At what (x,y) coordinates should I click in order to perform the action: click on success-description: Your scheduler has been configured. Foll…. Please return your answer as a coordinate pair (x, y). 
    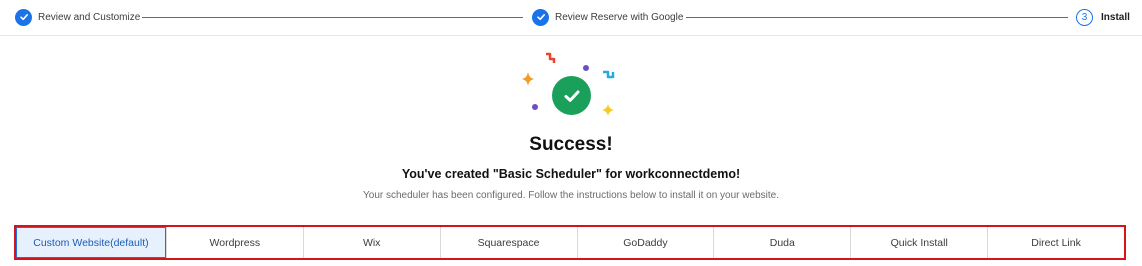
    Looking at the image, I should click on (571, 195).